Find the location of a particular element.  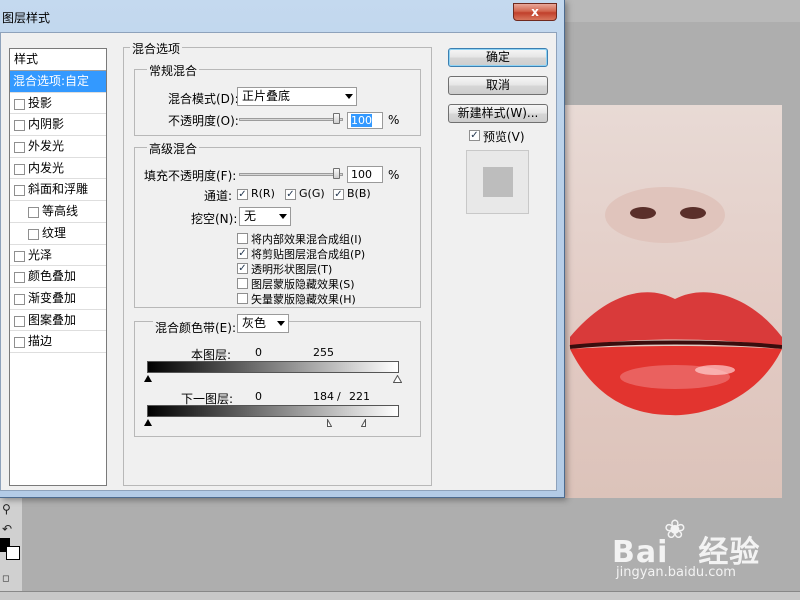

underlying-layer-black-slider is located at coordinates (148, 422).